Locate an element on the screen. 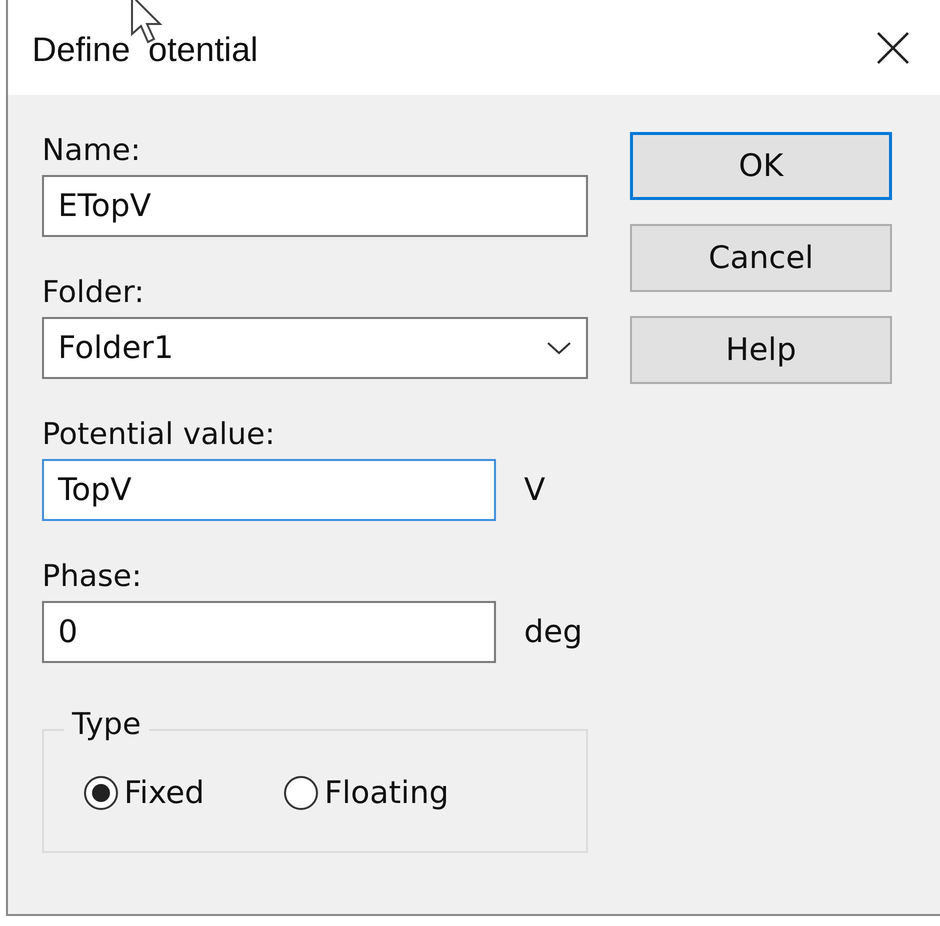  dialog-button: Cancel is located at coordinates (761, 258).